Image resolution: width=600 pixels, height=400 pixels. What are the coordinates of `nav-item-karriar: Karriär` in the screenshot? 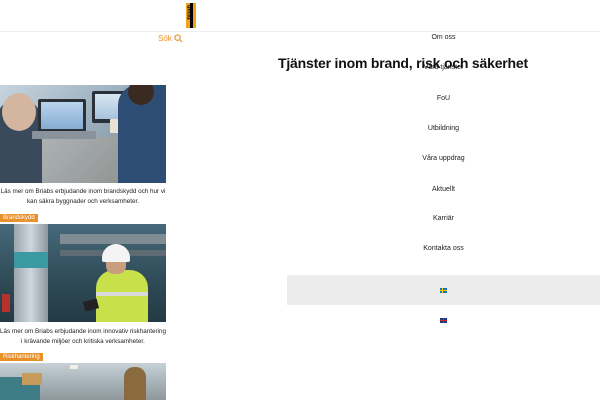 It's located at (443, 218).